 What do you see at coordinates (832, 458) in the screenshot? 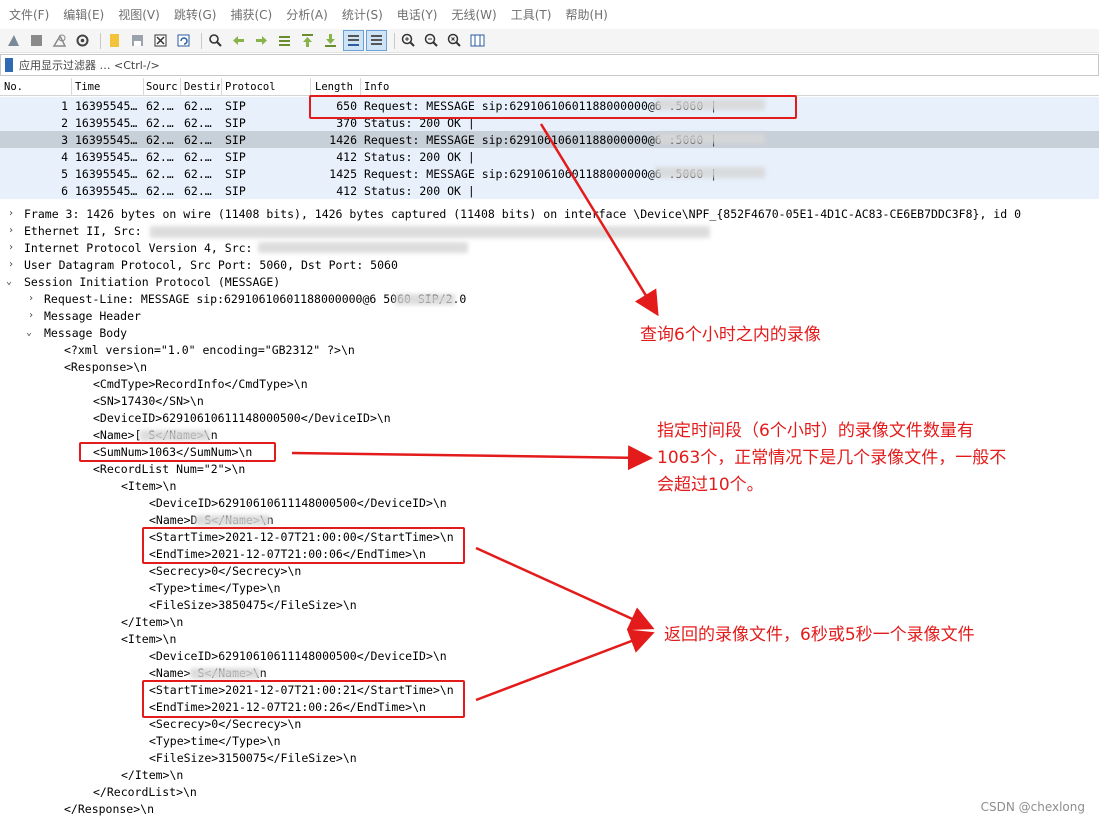
I see `annotation-note-2-line2: 1063个，正常情况下是几个录像文件，一般不` at bounding box center [832, 458].